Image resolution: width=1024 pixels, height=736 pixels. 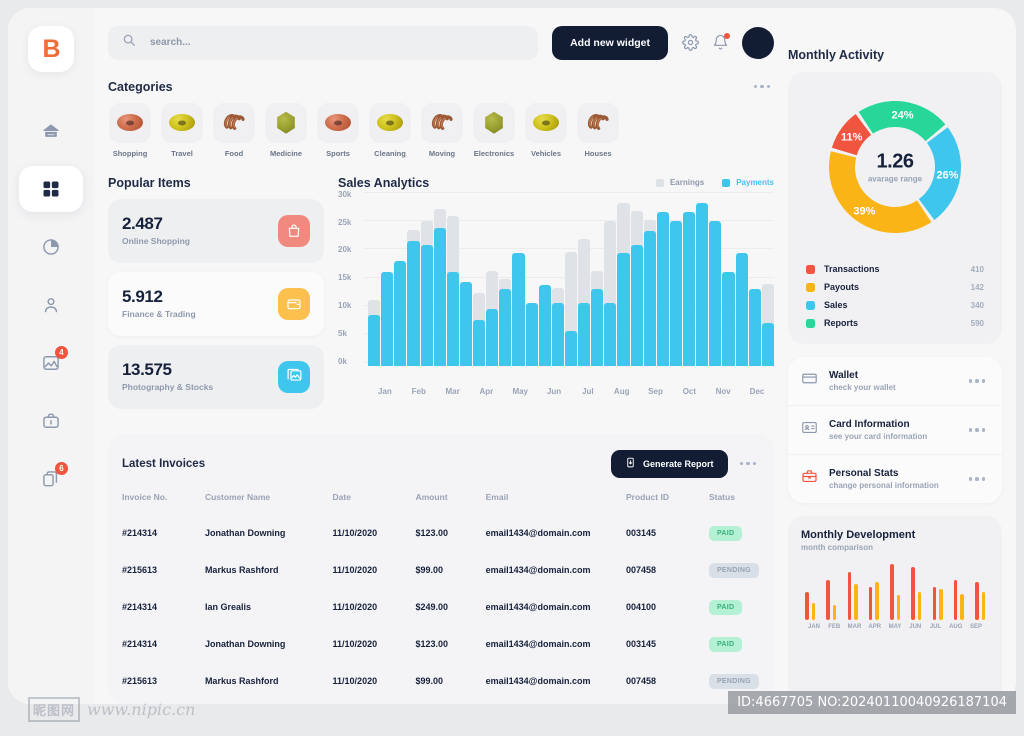 What do you see at coordinates (895, 323) in the screenshot?
I see `activity-legend-row: Reports 590` at bounding box center [895, 323].